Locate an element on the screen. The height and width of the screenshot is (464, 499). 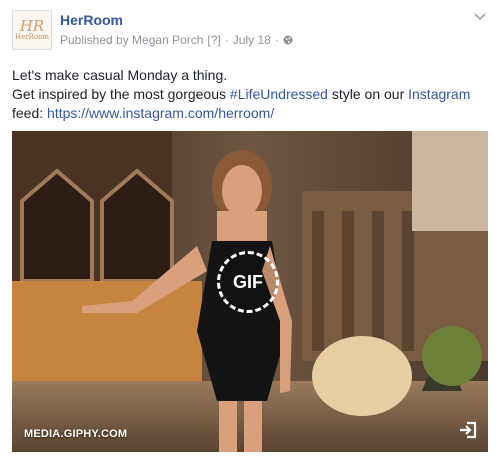
page-avatar: HR HerRoom is located at coordinates (32, 30).